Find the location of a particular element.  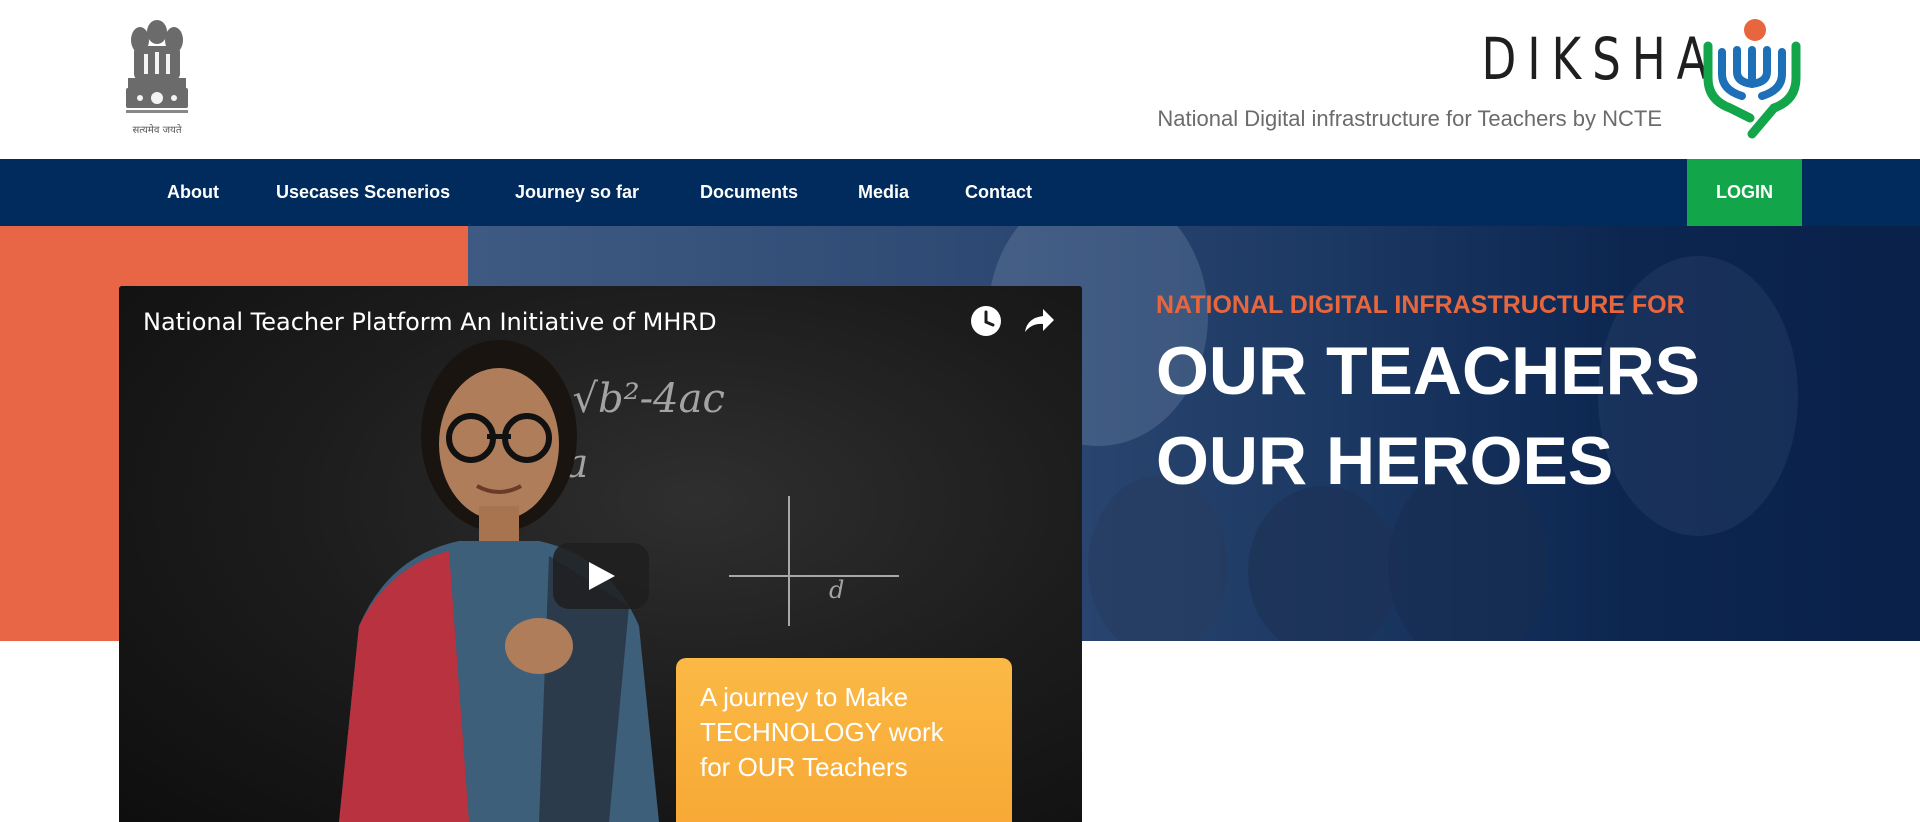

promo-line-3: for OUR Teachers is located at coordinates (804, 767).